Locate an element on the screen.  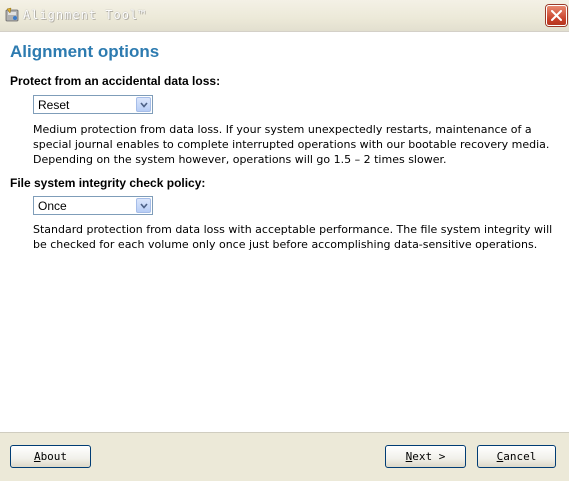
integrity-label: File system integrity check policy: is located at coordinates (108, 183).